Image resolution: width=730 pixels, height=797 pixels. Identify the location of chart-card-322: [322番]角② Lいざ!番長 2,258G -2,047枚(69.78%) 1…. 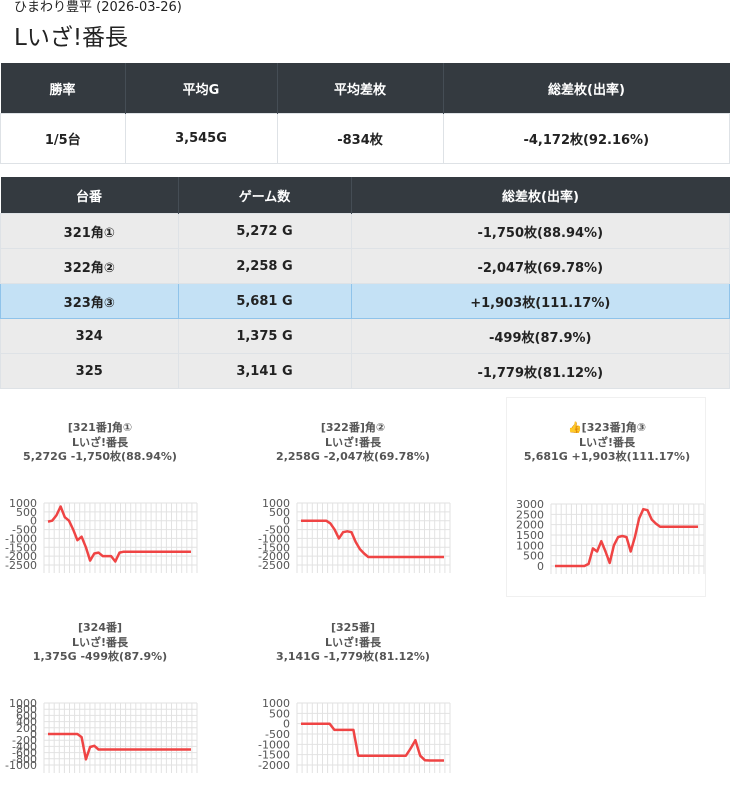
(353, 487).